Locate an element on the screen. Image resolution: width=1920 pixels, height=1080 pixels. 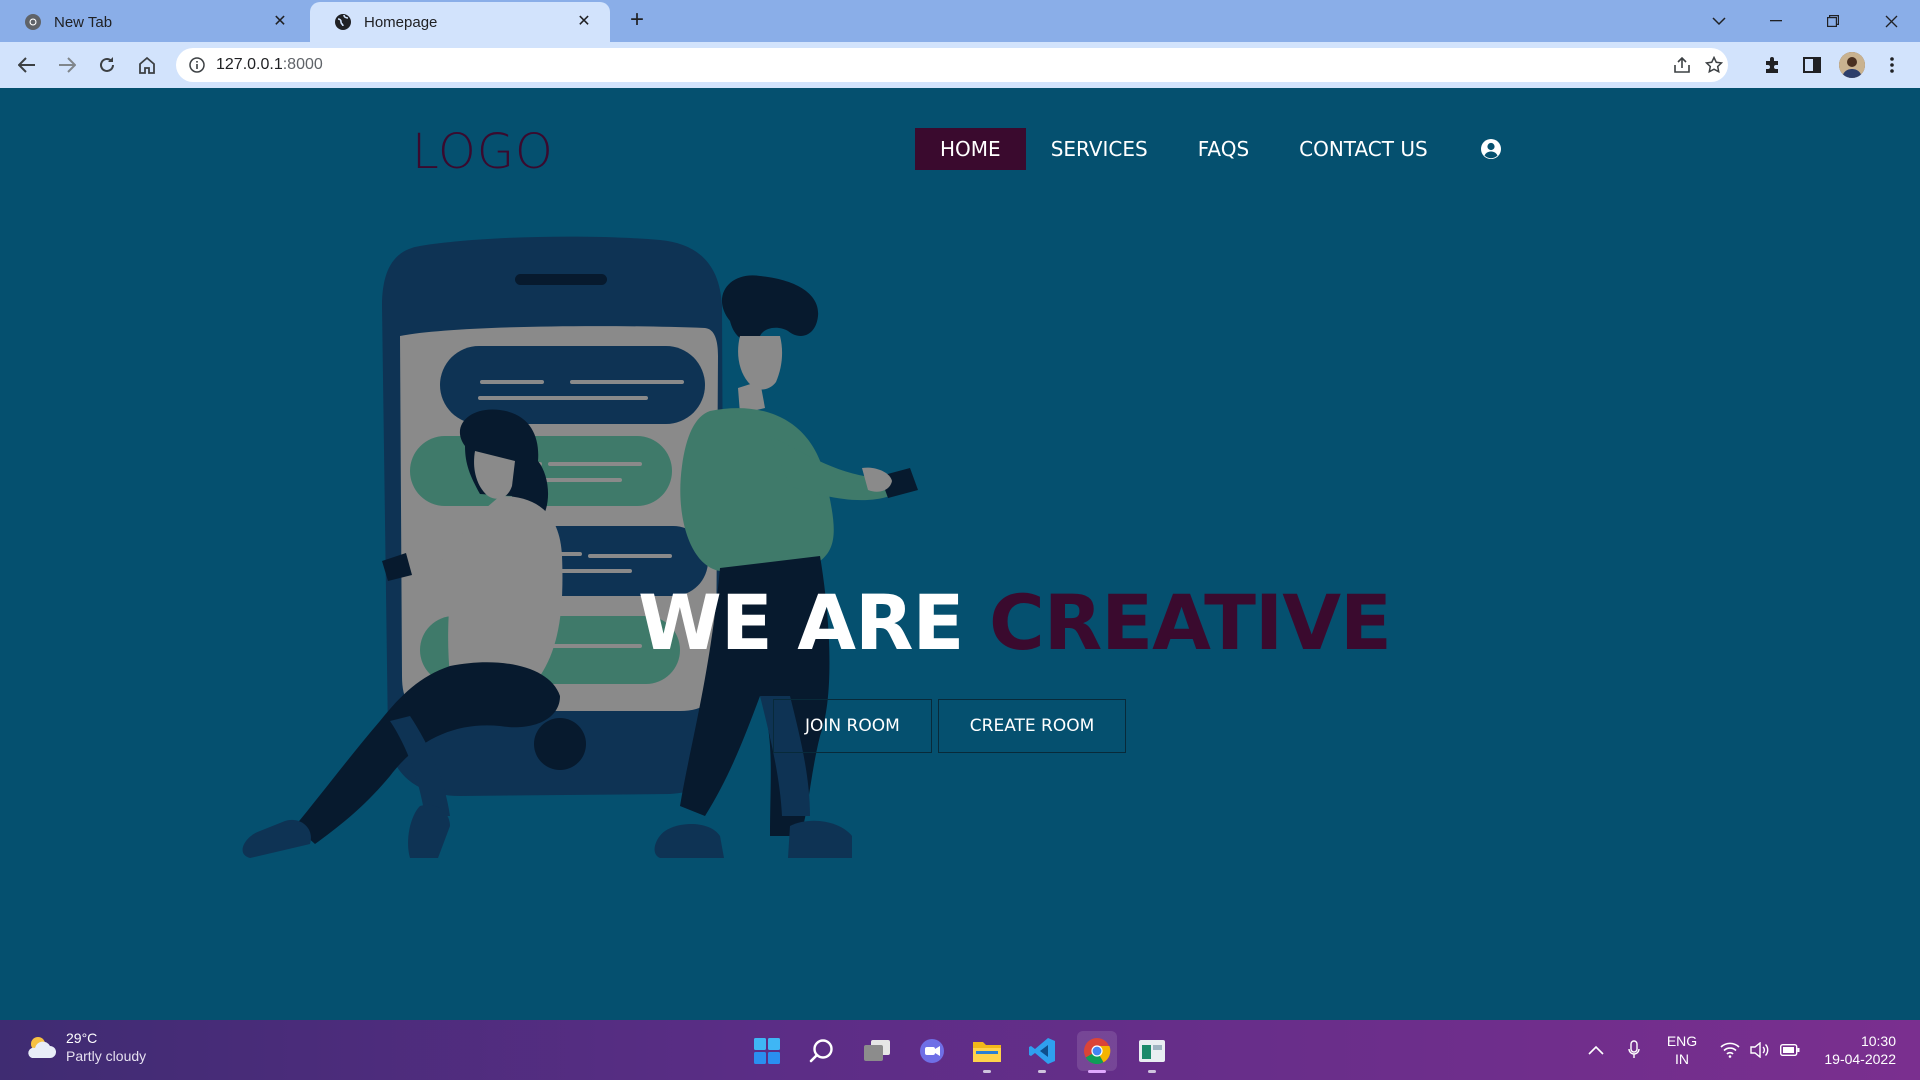
nav-services: SERVICES is located at coordinates (1099, 149).